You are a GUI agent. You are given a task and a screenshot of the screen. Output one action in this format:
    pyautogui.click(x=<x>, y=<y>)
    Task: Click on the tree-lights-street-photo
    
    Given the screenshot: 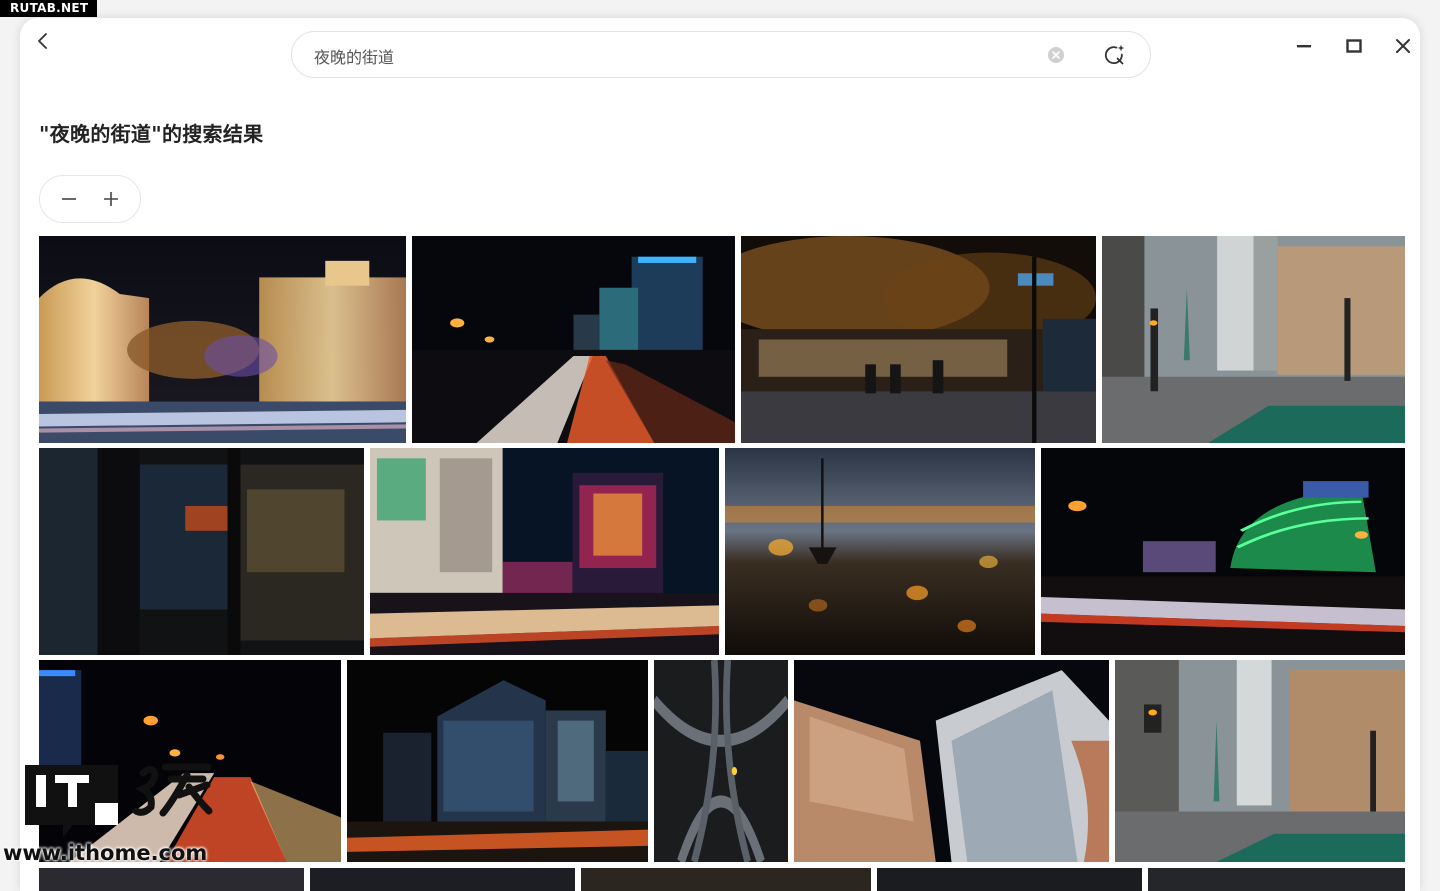 What is the action you would take?
    pyautogui.click(x=918, y=339)
    